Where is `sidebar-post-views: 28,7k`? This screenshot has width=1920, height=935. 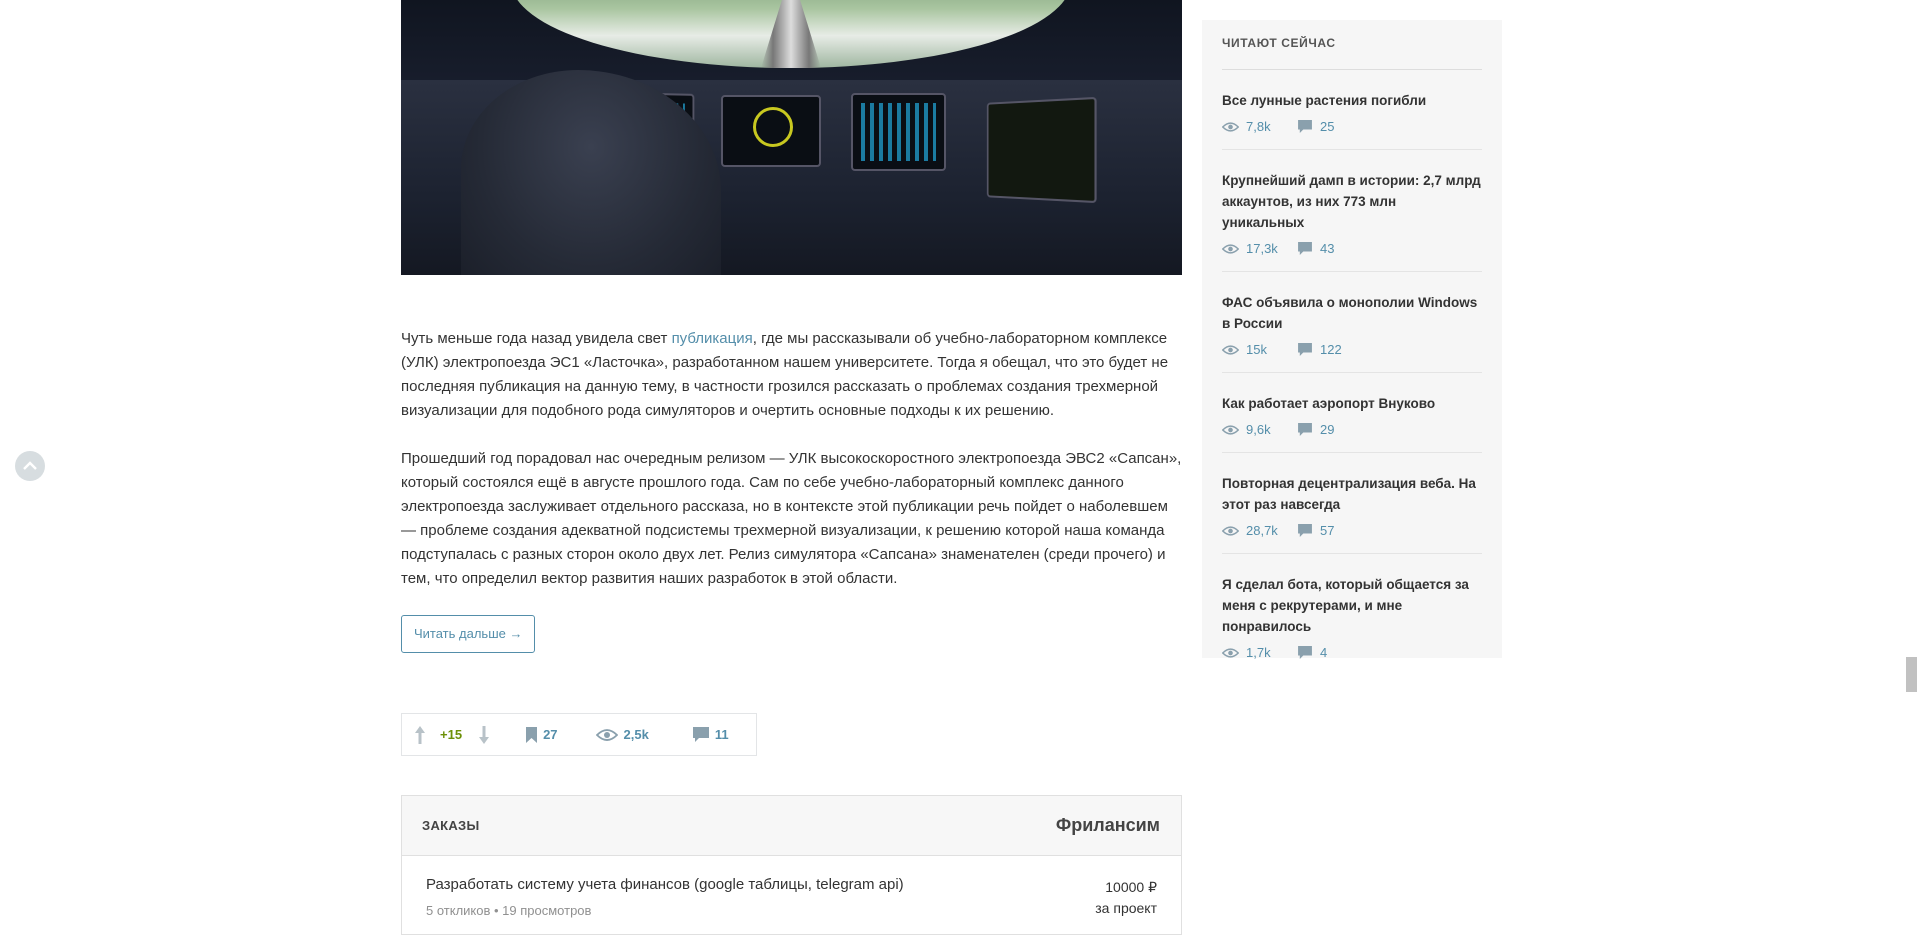 sidebar-post-views: 28,7k is located at coordinates (1260, 530).